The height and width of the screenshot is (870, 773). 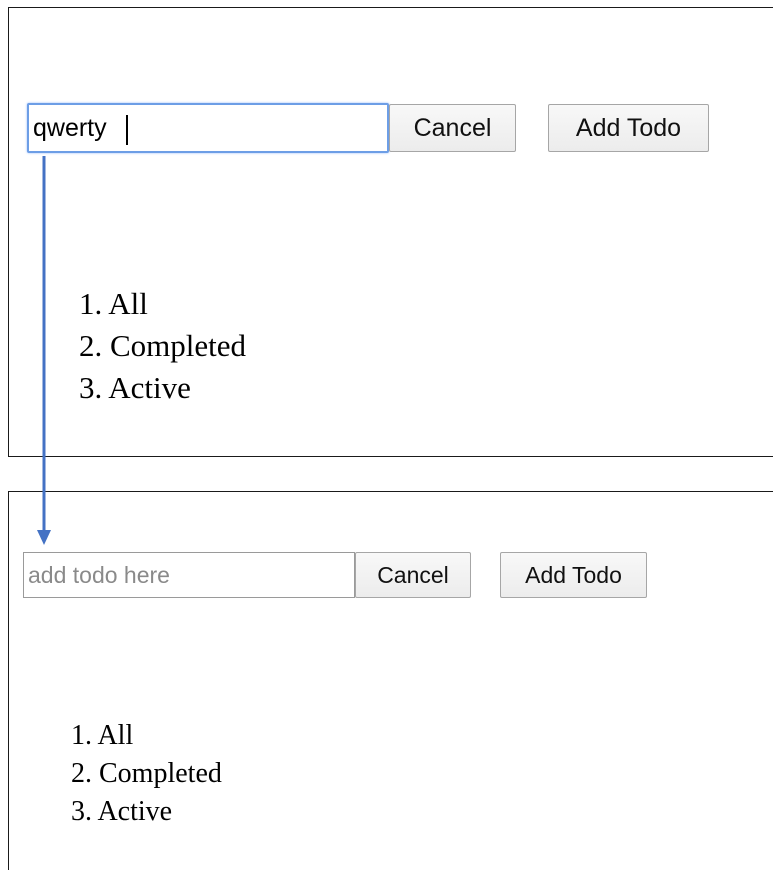 I want to click on text-caret, so click(x=127, y=130).